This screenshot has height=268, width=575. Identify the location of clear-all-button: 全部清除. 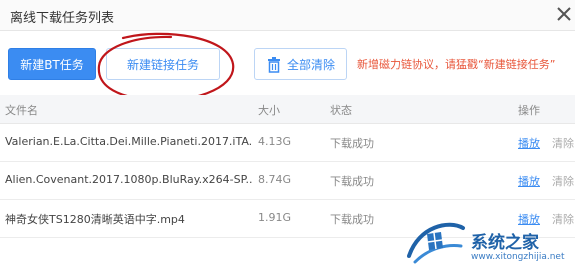
(300, 64).